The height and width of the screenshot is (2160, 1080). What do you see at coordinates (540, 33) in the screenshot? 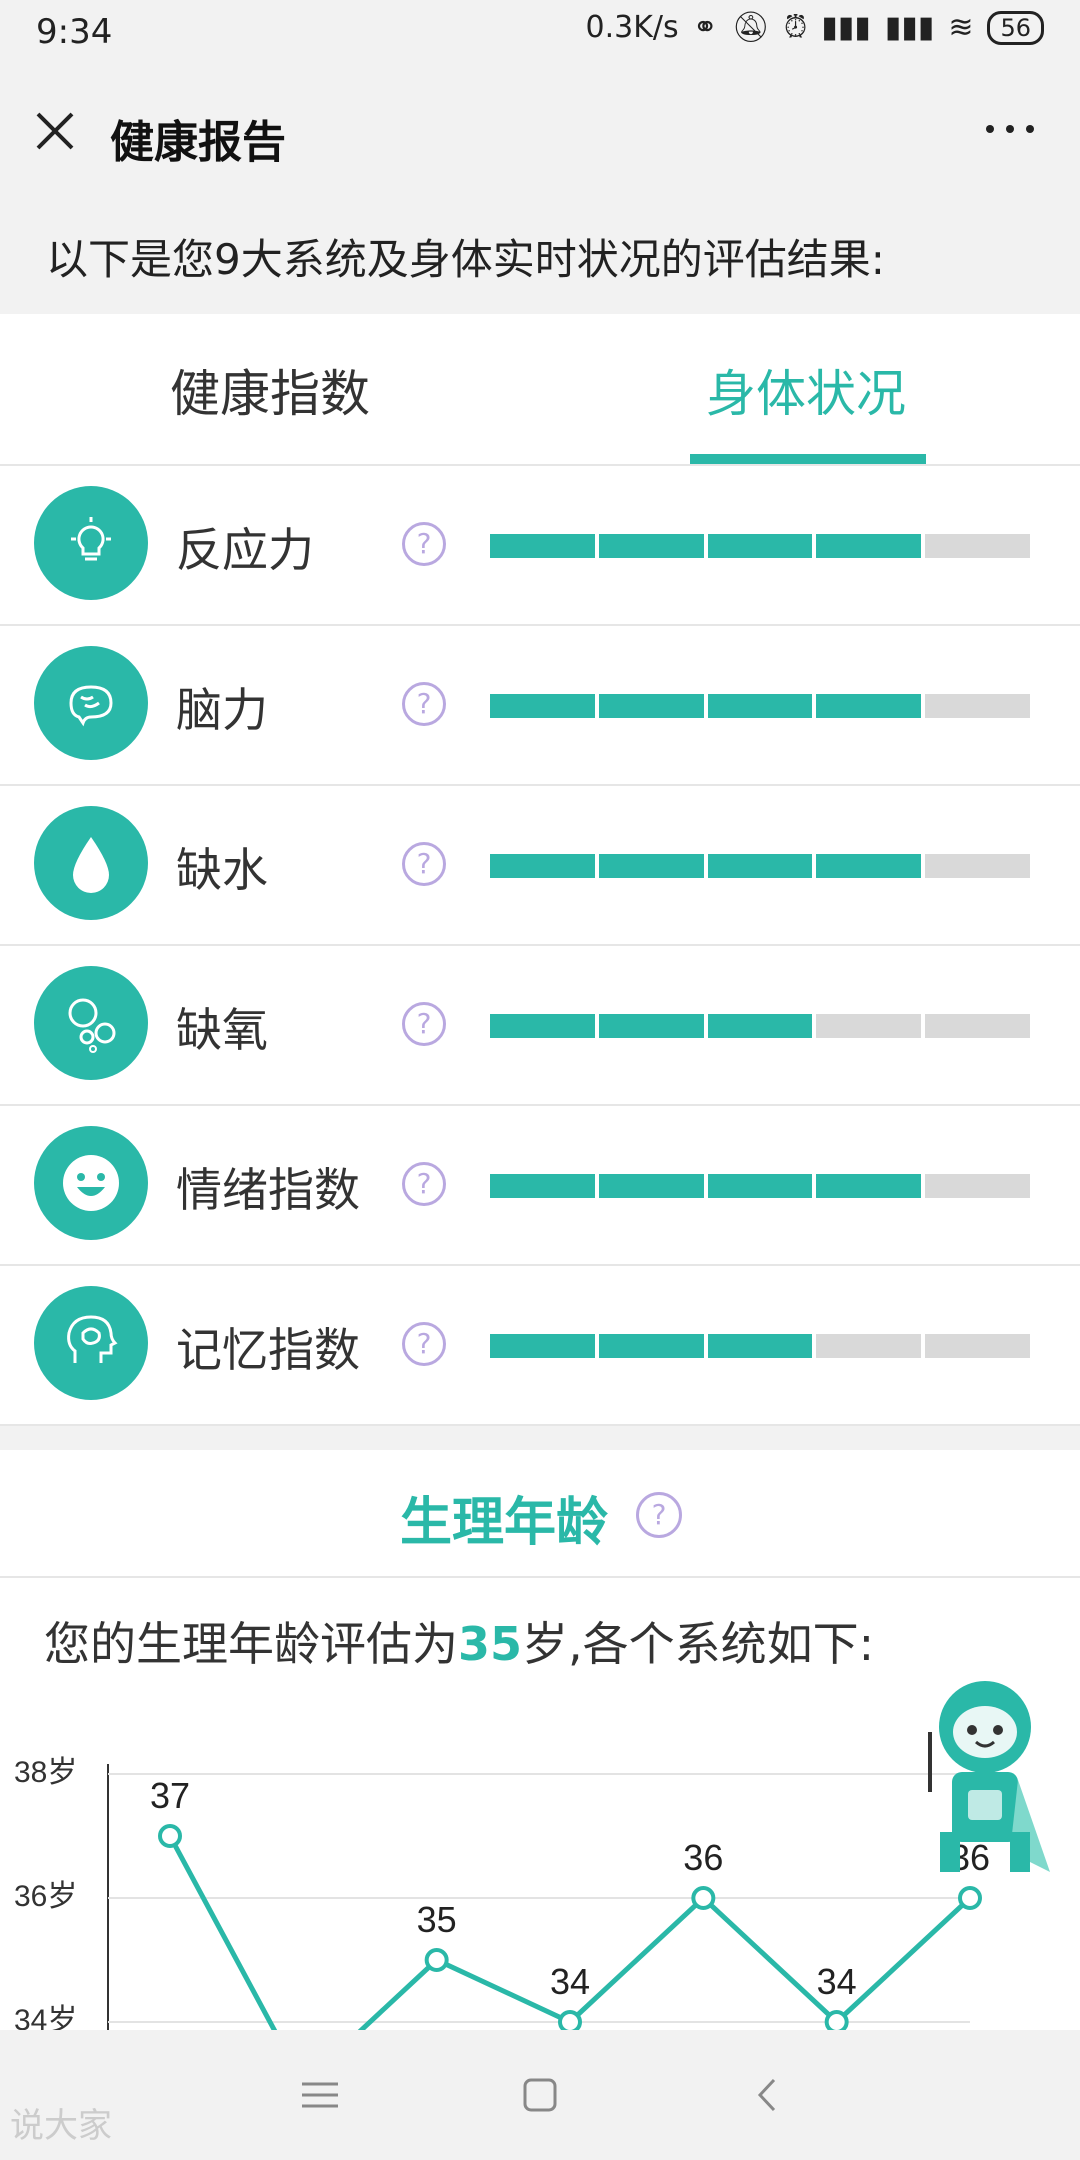
I see `status-bar: 9:34 0.3K/s ⚭ 🔕︎ ⏰︎ ▮▮▮ ▮▮▮ ≋ 56` at bounding box center [540, 33].